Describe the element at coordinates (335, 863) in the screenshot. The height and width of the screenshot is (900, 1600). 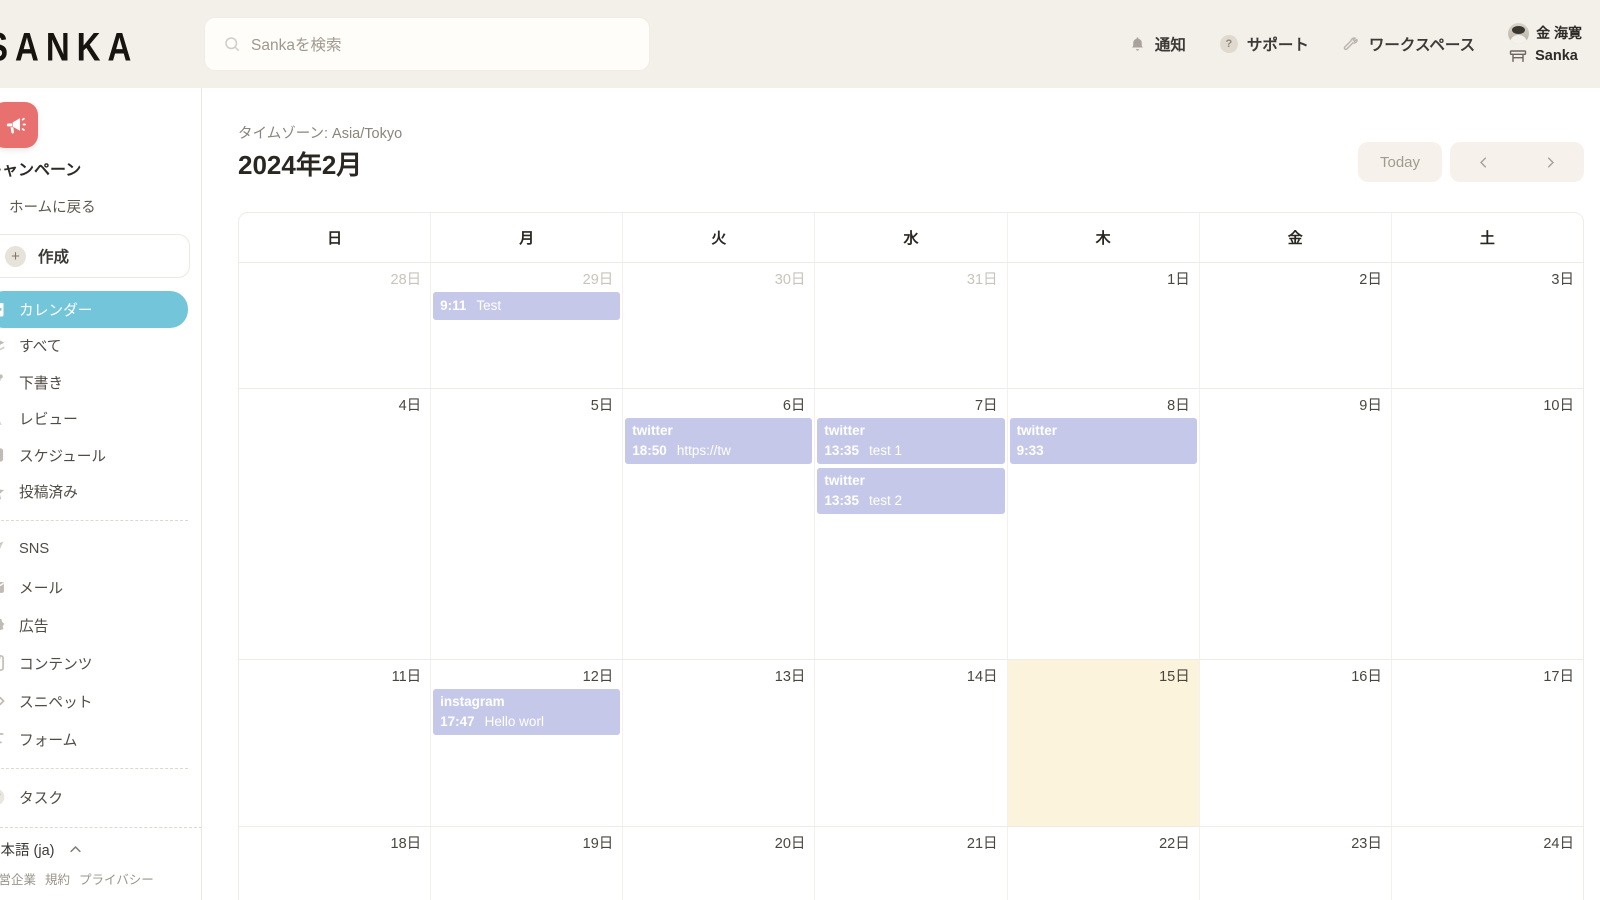
I see `calendar-day-cell: 18日` at that location.